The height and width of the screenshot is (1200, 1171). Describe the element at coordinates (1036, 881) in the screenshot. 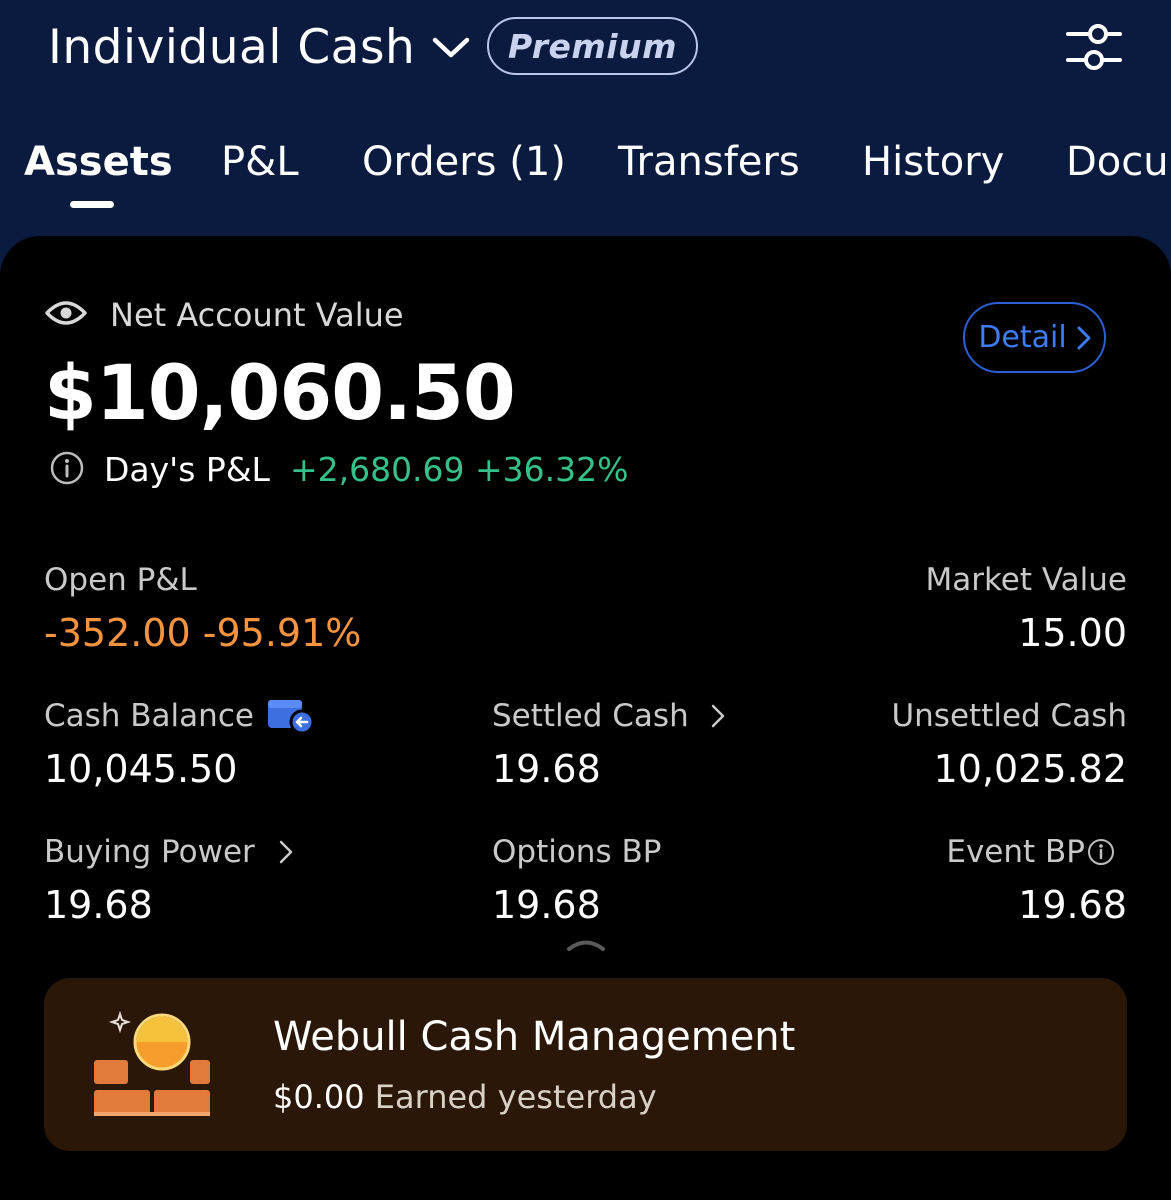

I see `event-bp: Event BP 19.68` at that location.